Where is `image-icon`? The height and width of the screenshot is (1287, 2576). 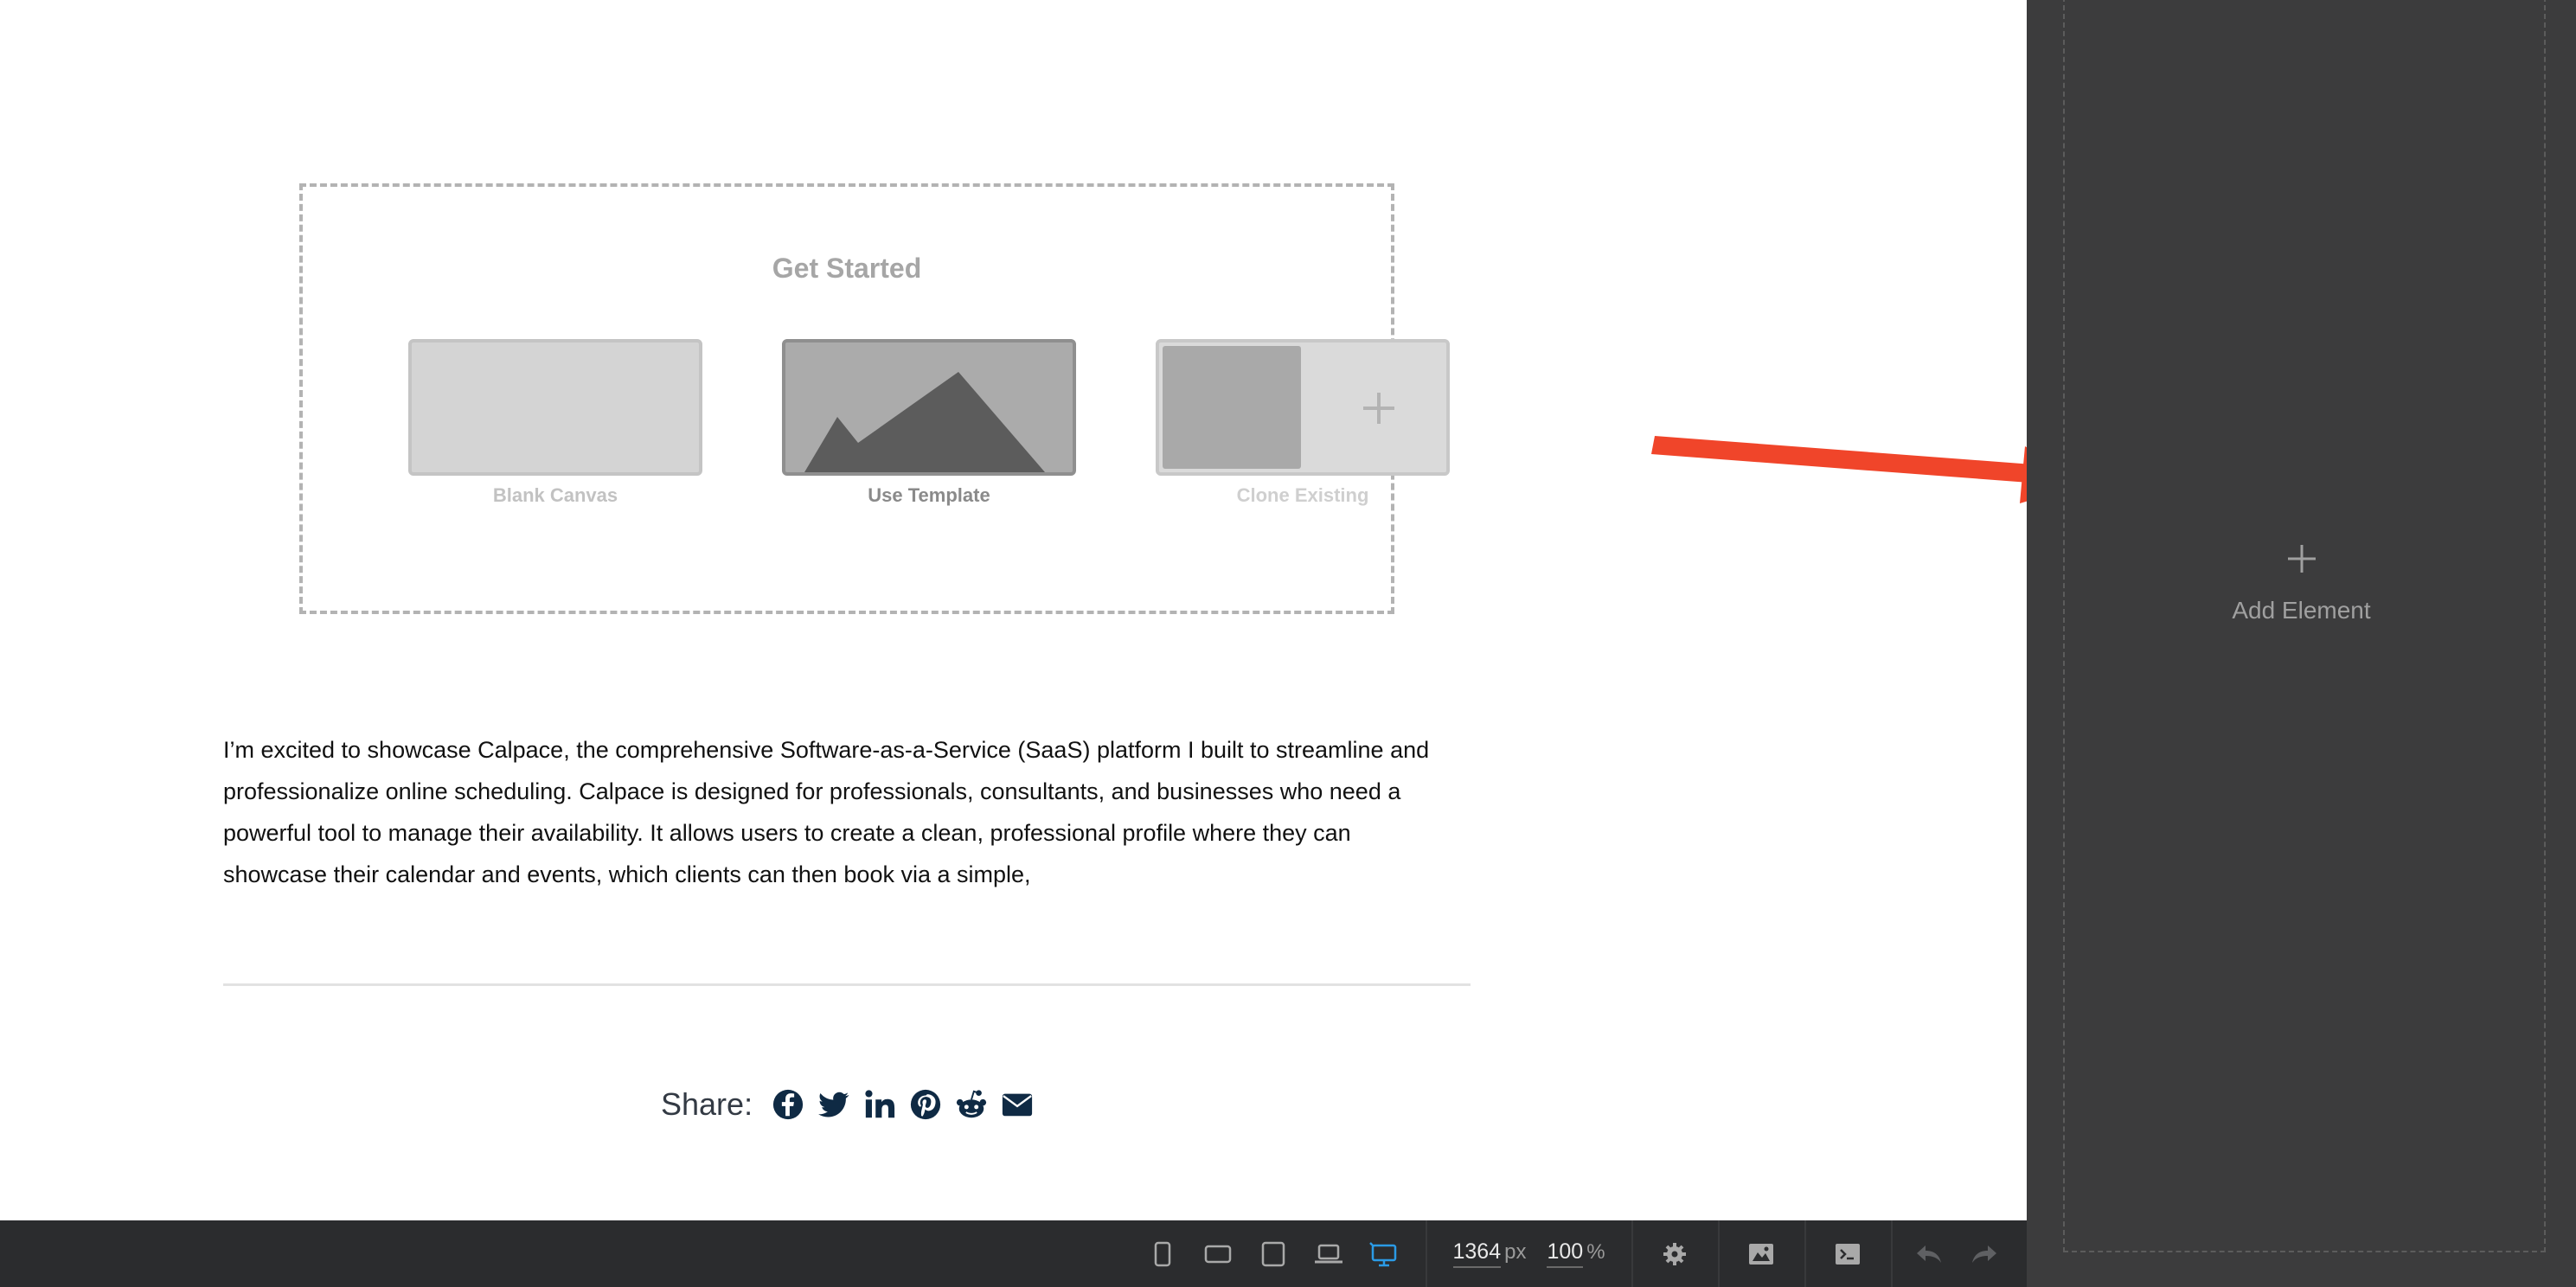 image-icon is located at coordinates (1761, 1253).